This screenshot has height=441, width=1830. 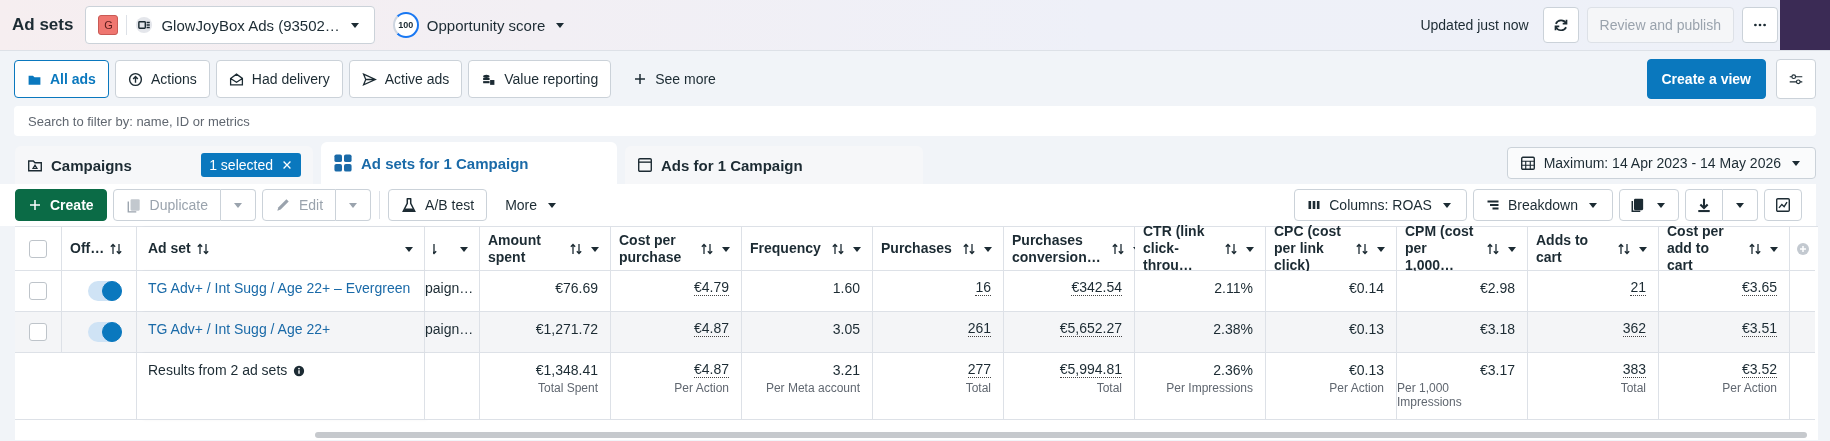 I want to click on breakdown-button: Breakdown, so click(x=1542, y=205).